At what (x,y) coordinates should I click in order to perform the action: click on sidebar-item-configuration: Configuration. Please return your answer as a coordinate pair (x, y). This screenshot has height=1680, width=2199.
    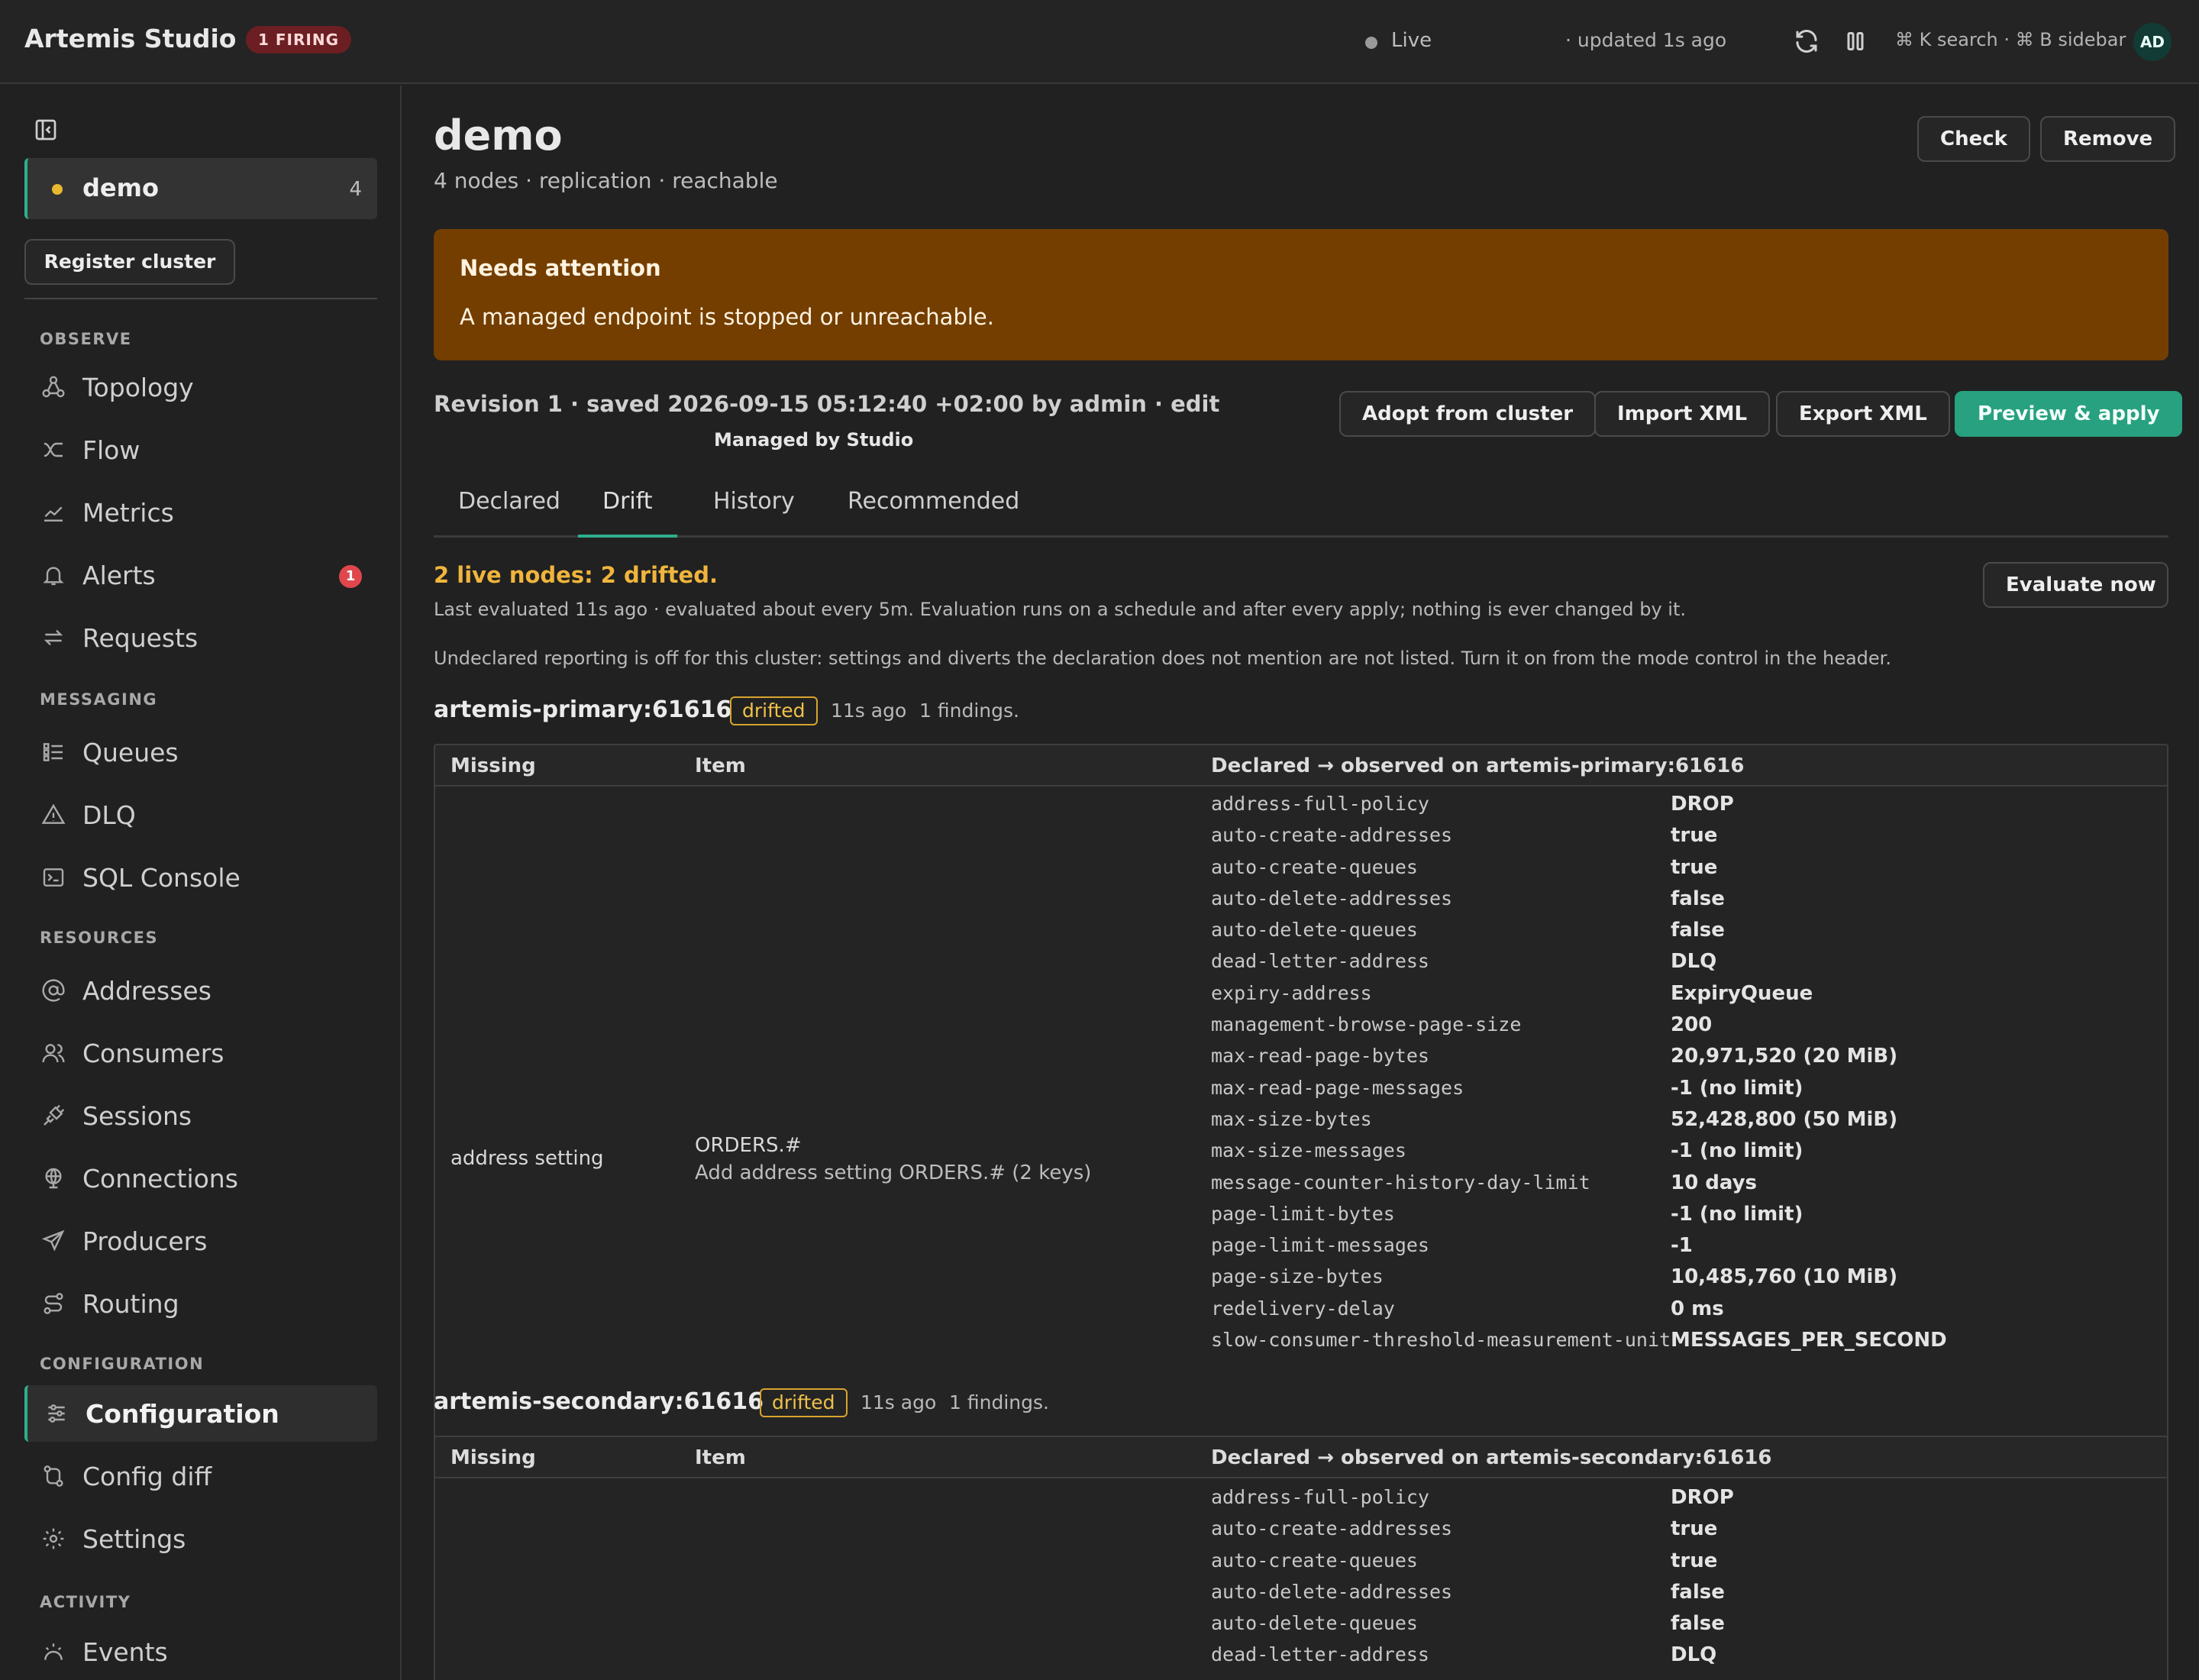
    Looking at the image, I should click on (201, 1413).